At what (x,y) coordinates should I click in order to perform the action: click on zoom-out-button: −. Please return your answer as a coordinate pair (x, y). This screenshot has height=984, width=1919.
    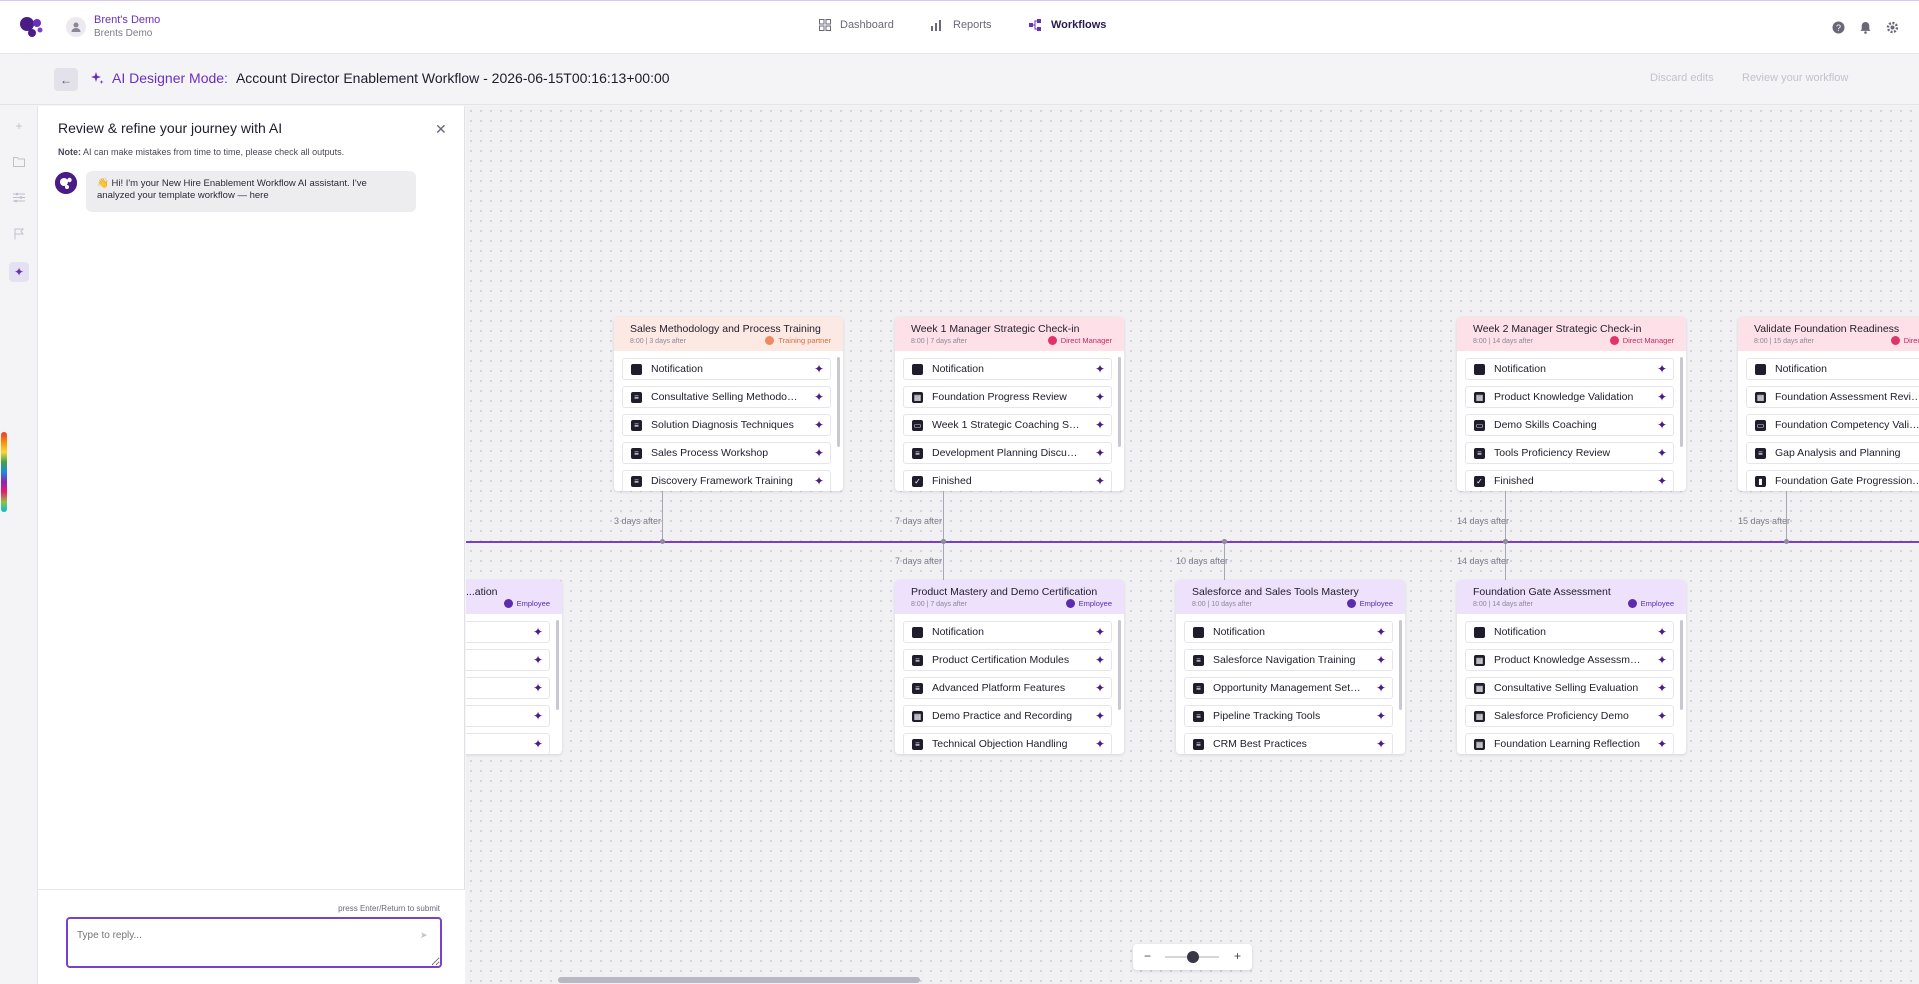
    Looking at the image, I should click on (1147, 956).